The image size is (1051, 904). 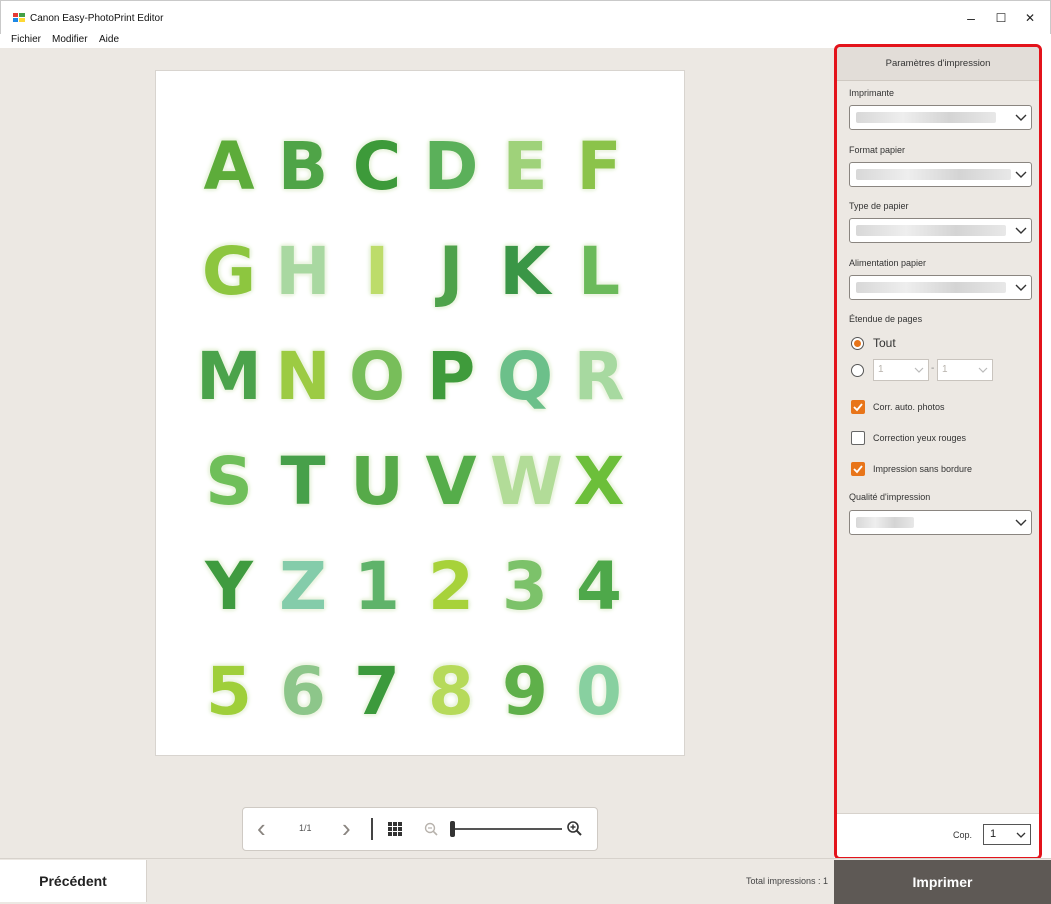 I want to click on letter-sticker-g: G, so click(x=229, y=272).